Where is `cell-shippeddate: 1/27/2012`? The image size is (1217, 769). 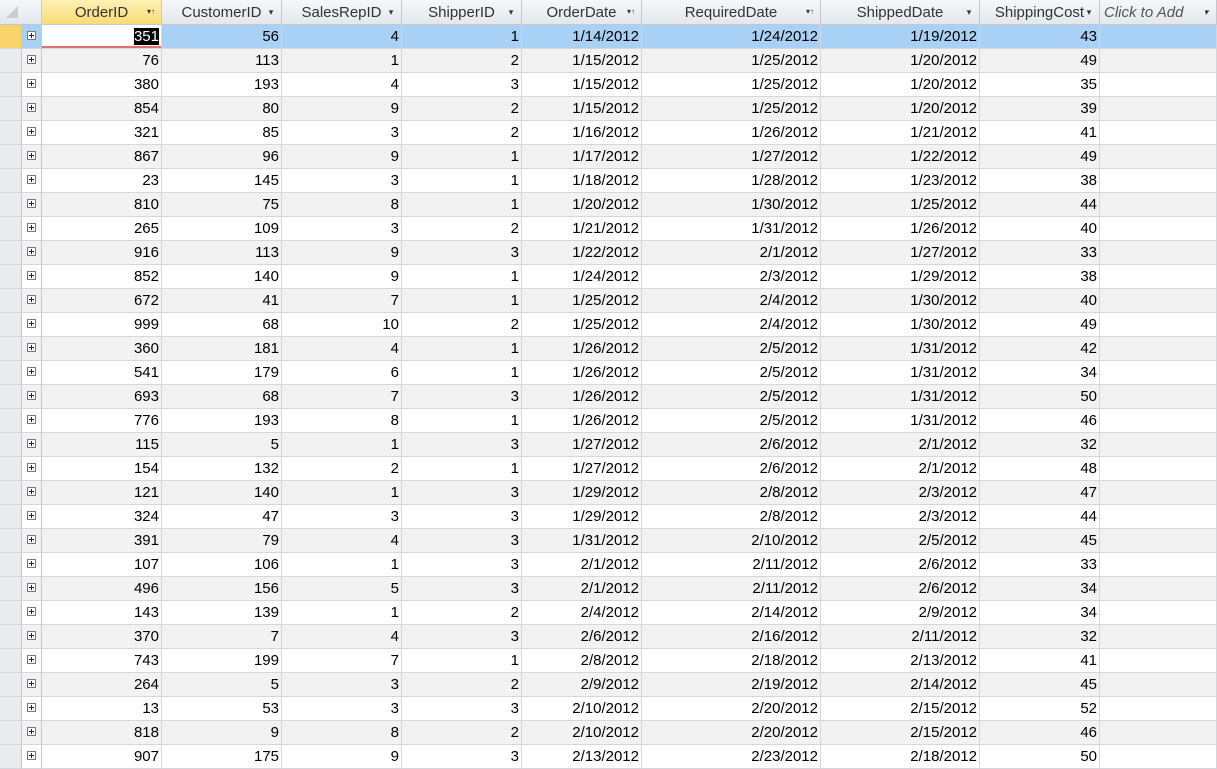
cell-shippeddate: 1/27/2012 is located at coordinates (900, 253).